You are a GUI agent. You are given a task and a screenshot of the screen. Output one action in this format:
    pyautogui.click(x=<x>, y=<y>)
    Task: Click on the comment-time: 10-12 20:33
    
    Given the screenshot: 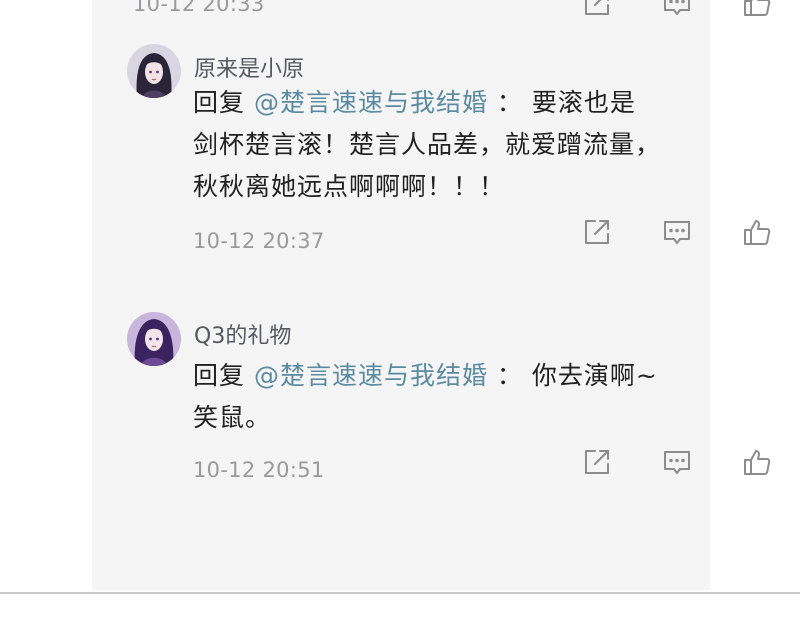 What is the action you would take?
    pyautogui.click(x=199, y=8)
    